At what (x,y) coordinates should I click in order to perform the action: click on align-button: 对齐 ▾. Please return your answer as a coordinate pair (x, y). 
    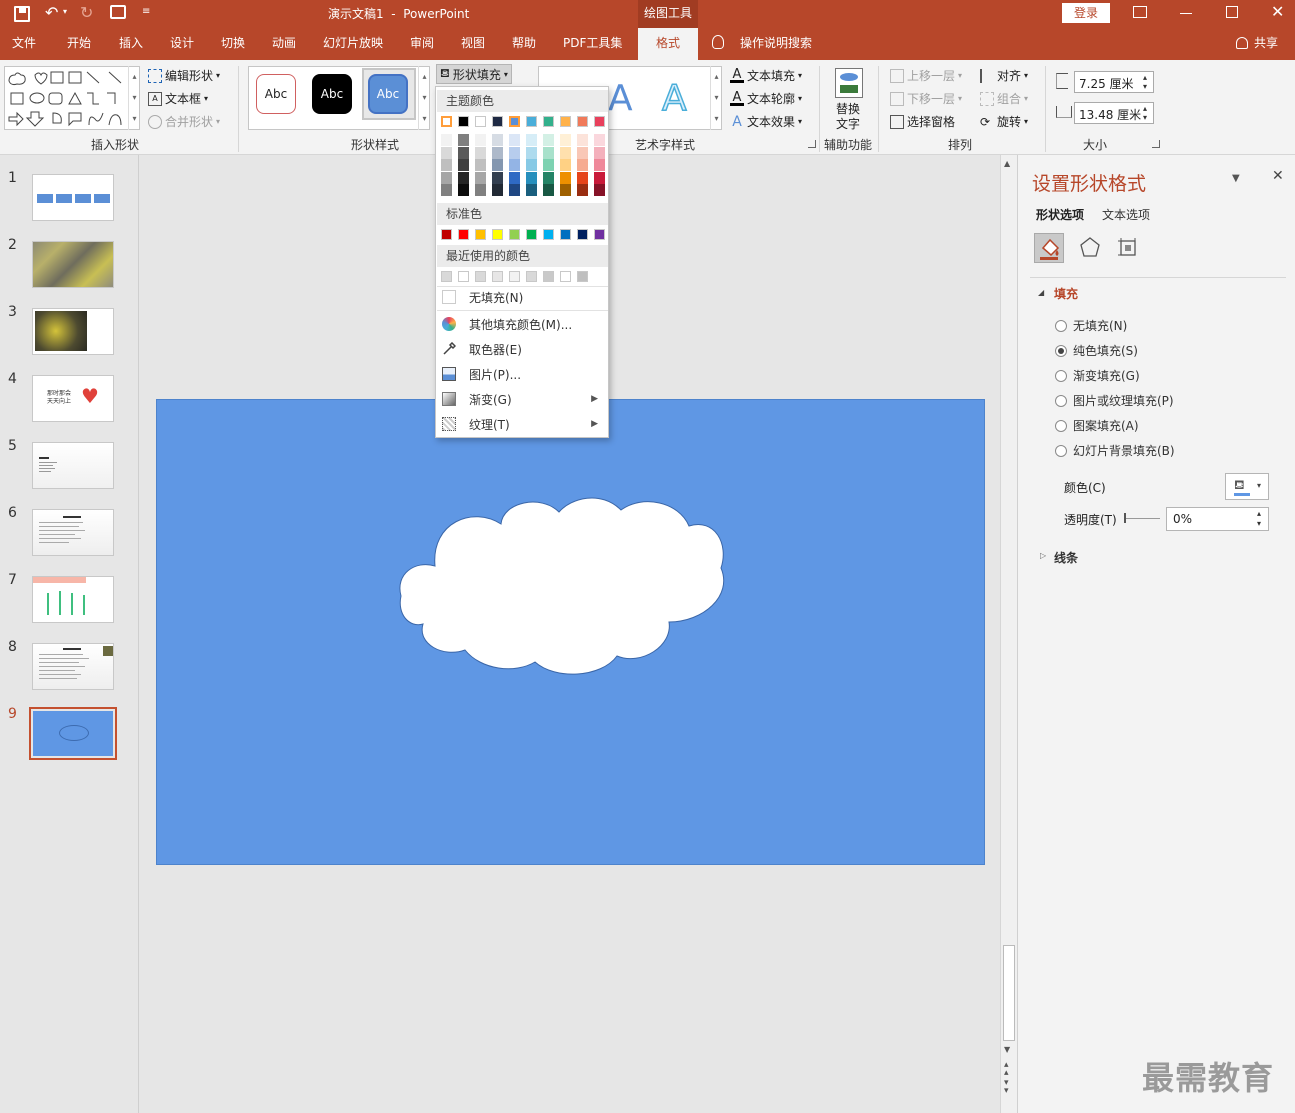
    Looking at the image, I should click on (1004, 75).